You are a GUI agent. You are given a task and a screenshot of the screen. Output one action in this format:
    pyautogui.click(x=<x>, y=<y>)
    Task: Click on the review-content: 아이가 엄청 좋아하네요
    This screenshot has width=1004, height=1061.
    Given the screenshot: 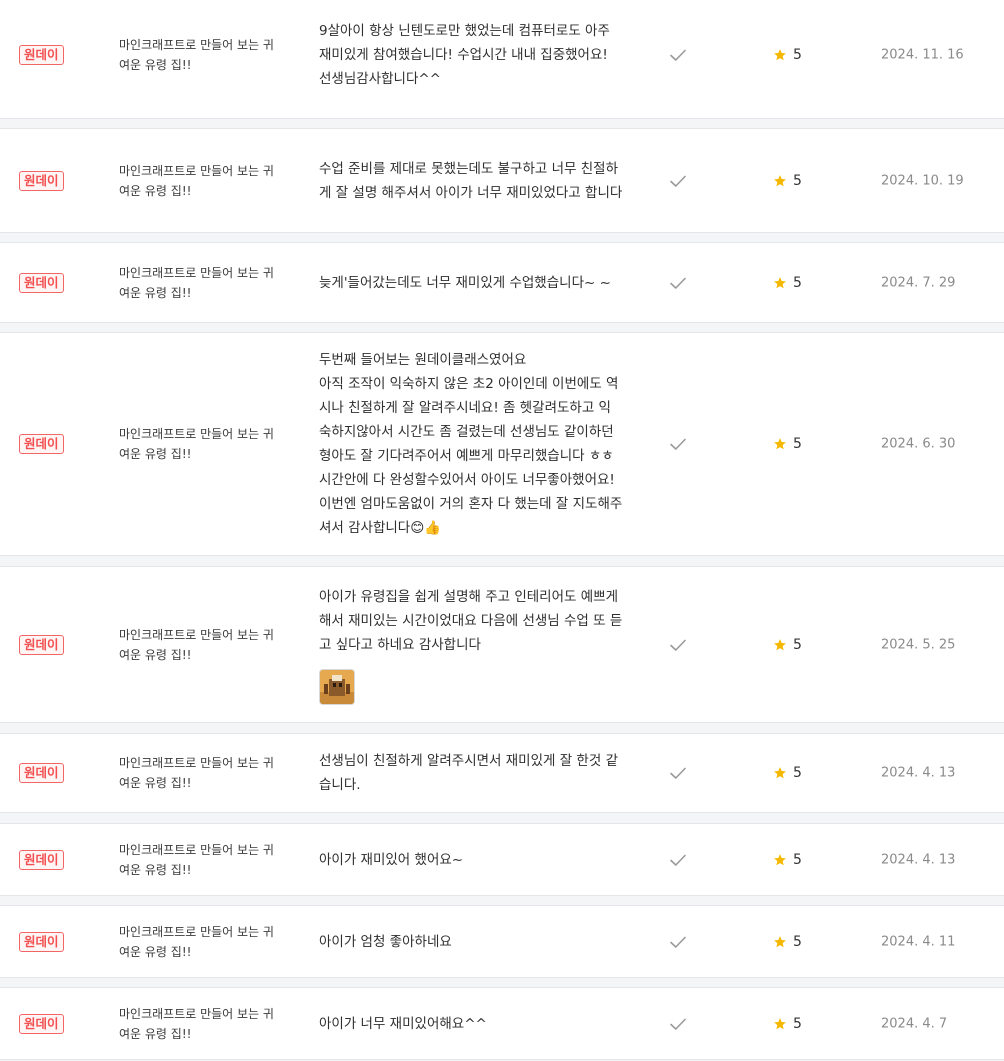 What is the action you would take?
    pyautogui.click(x=471, y=942)
    